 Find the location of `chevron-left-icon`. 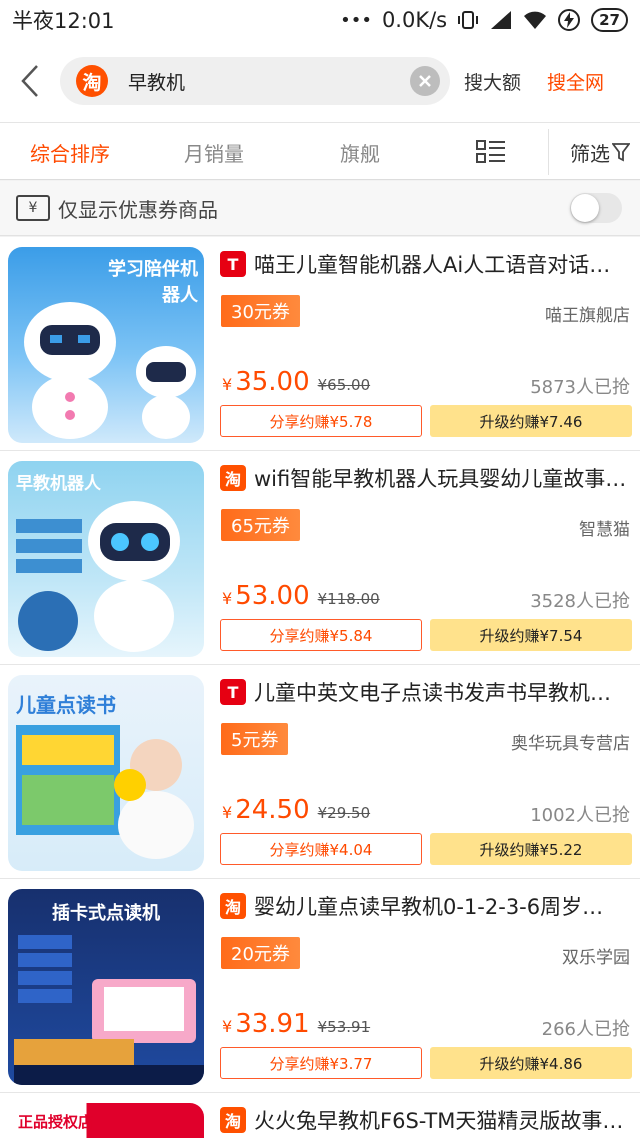

chevron-left-icon is located at coordinates (29, 81).